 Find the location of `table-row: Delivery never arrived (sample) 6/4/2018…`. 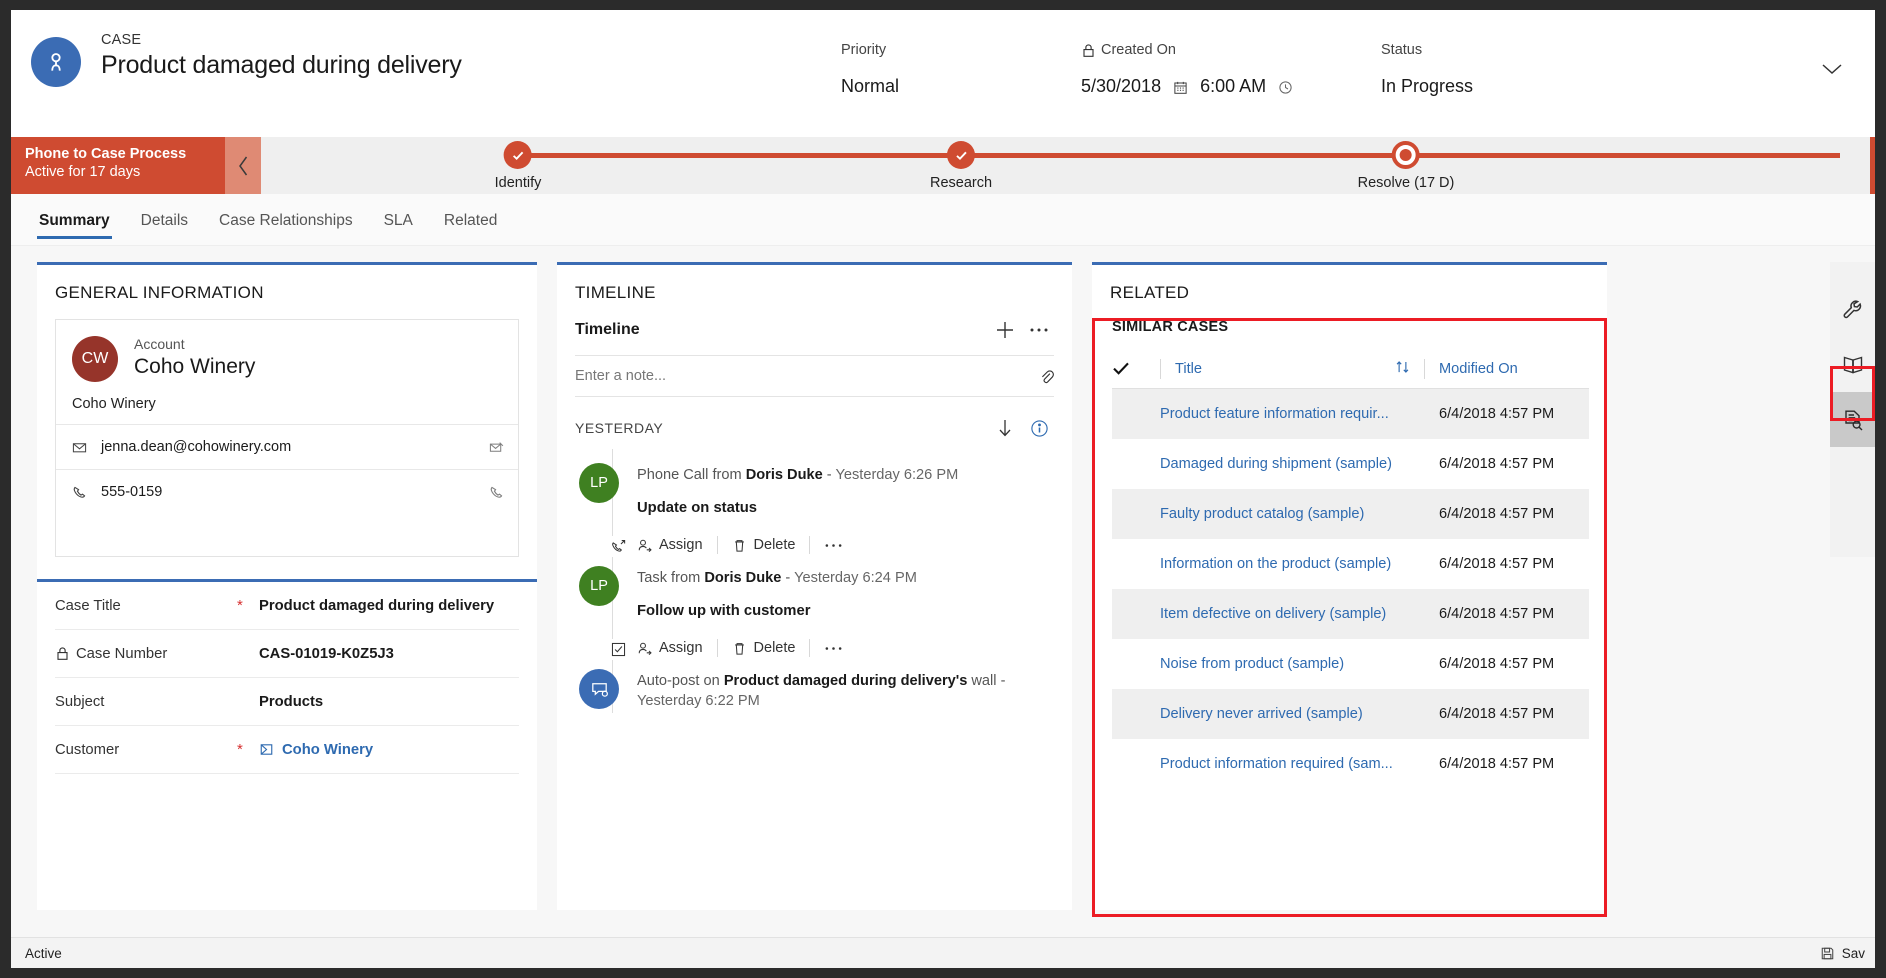

table-row: Delivery never arrived (sample) 6/4/2018… is located at coordinates (1350, 714).